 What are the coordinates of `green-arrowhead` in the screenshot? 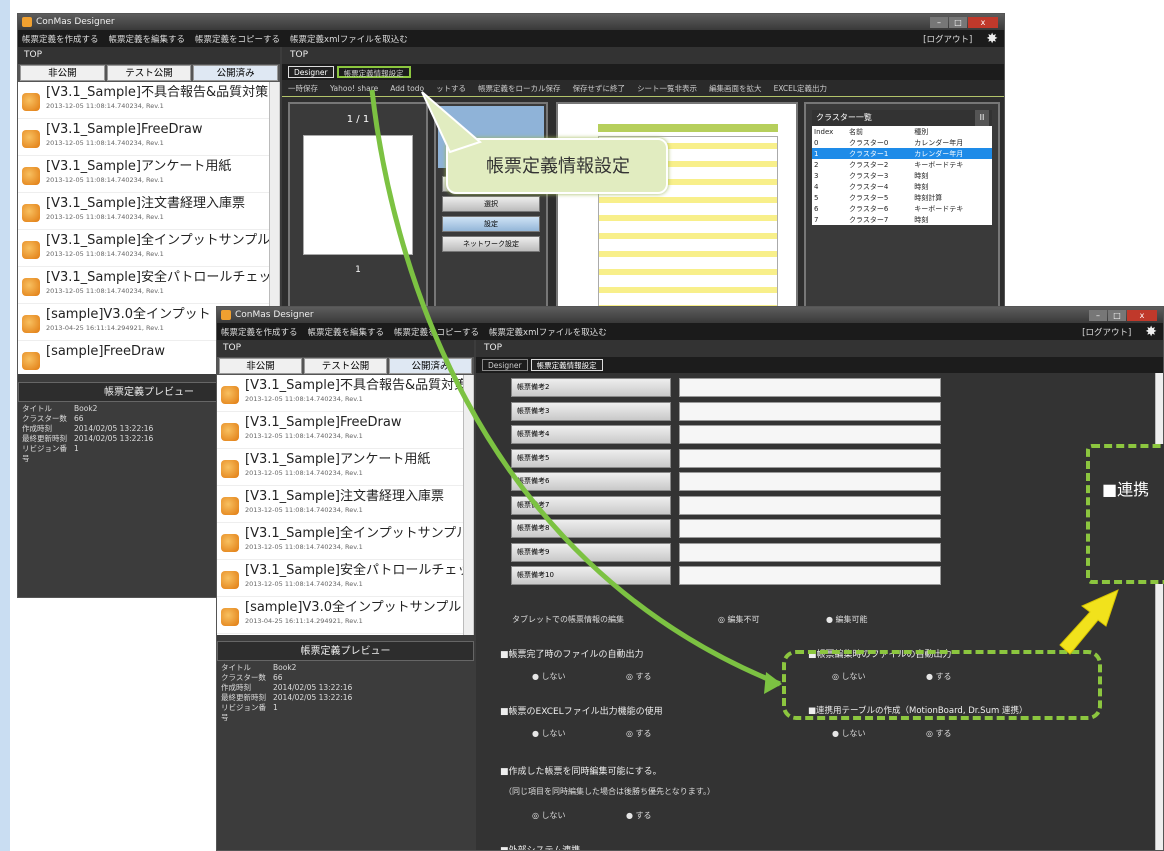 It's located at (773, 683).